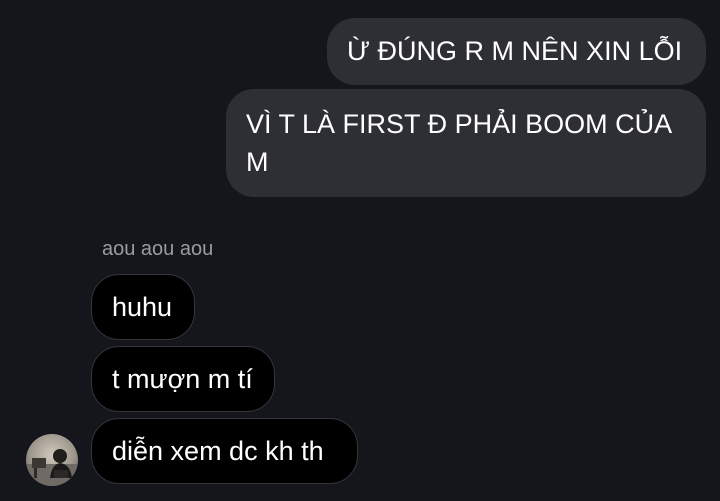 Image resolution: width=720 pixels, height=501 pixels. I want to click on message-text: huhu, so click(142, 307).